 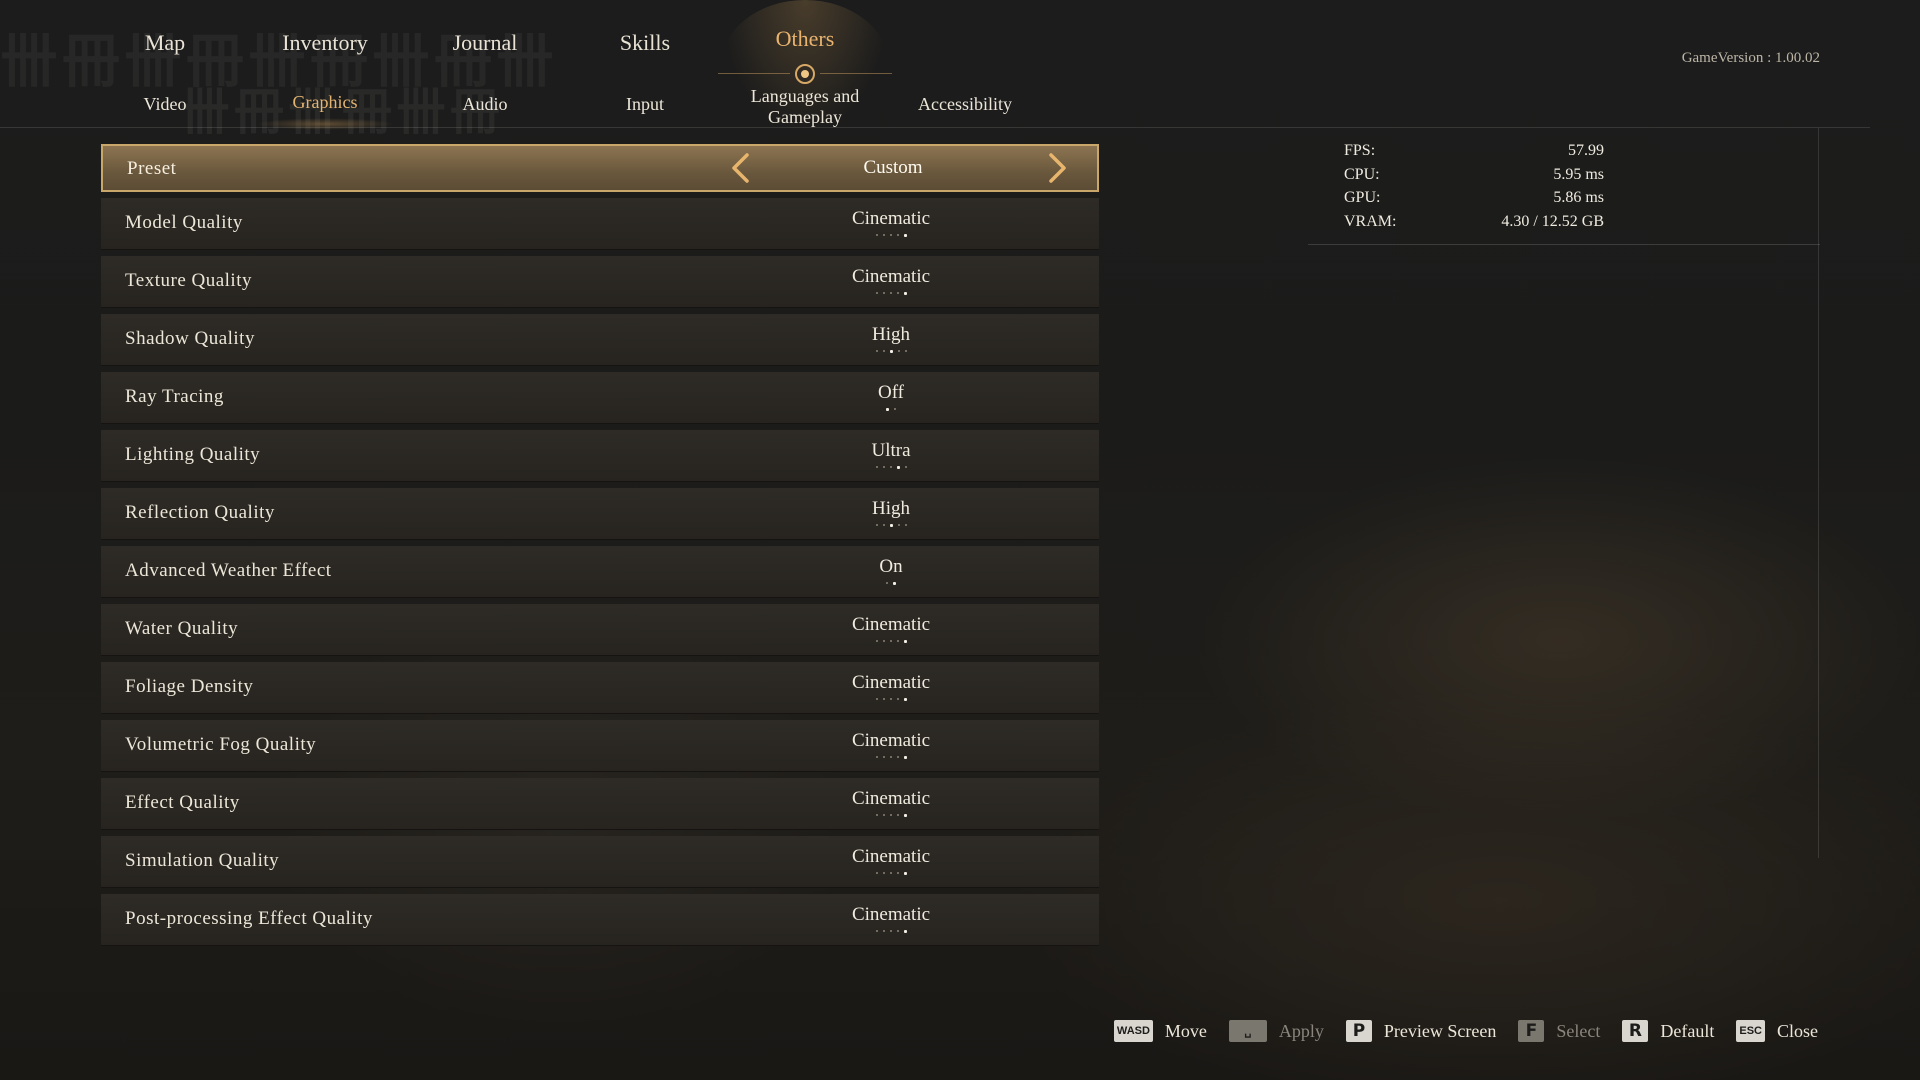 What do you see at coordinates (600, 630) in the screenshot?
I see `setting-row-water-quality: Water Quality Cinematic` at bounding box center [600, 630].